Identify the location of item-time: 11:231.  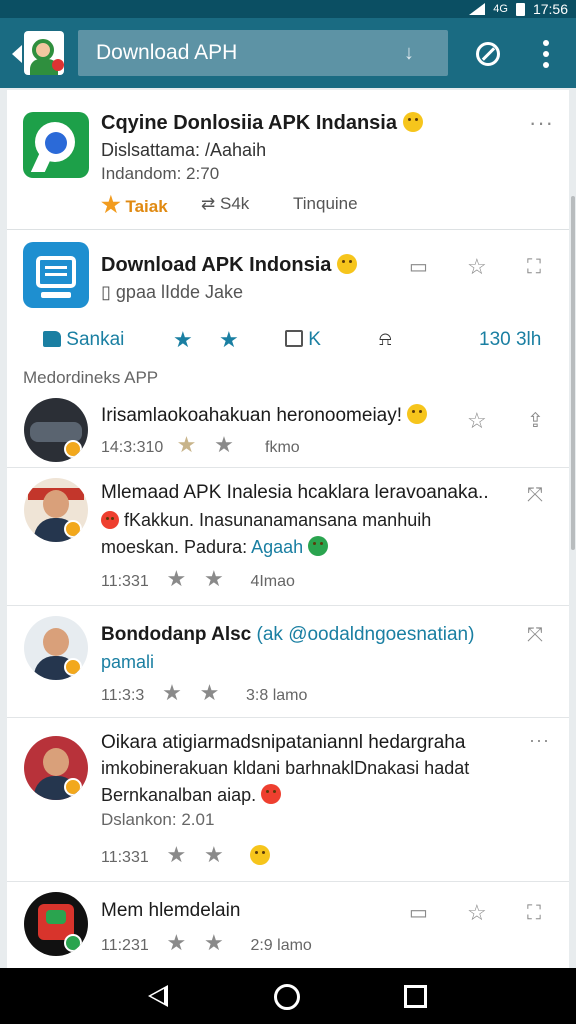
(125, 945).